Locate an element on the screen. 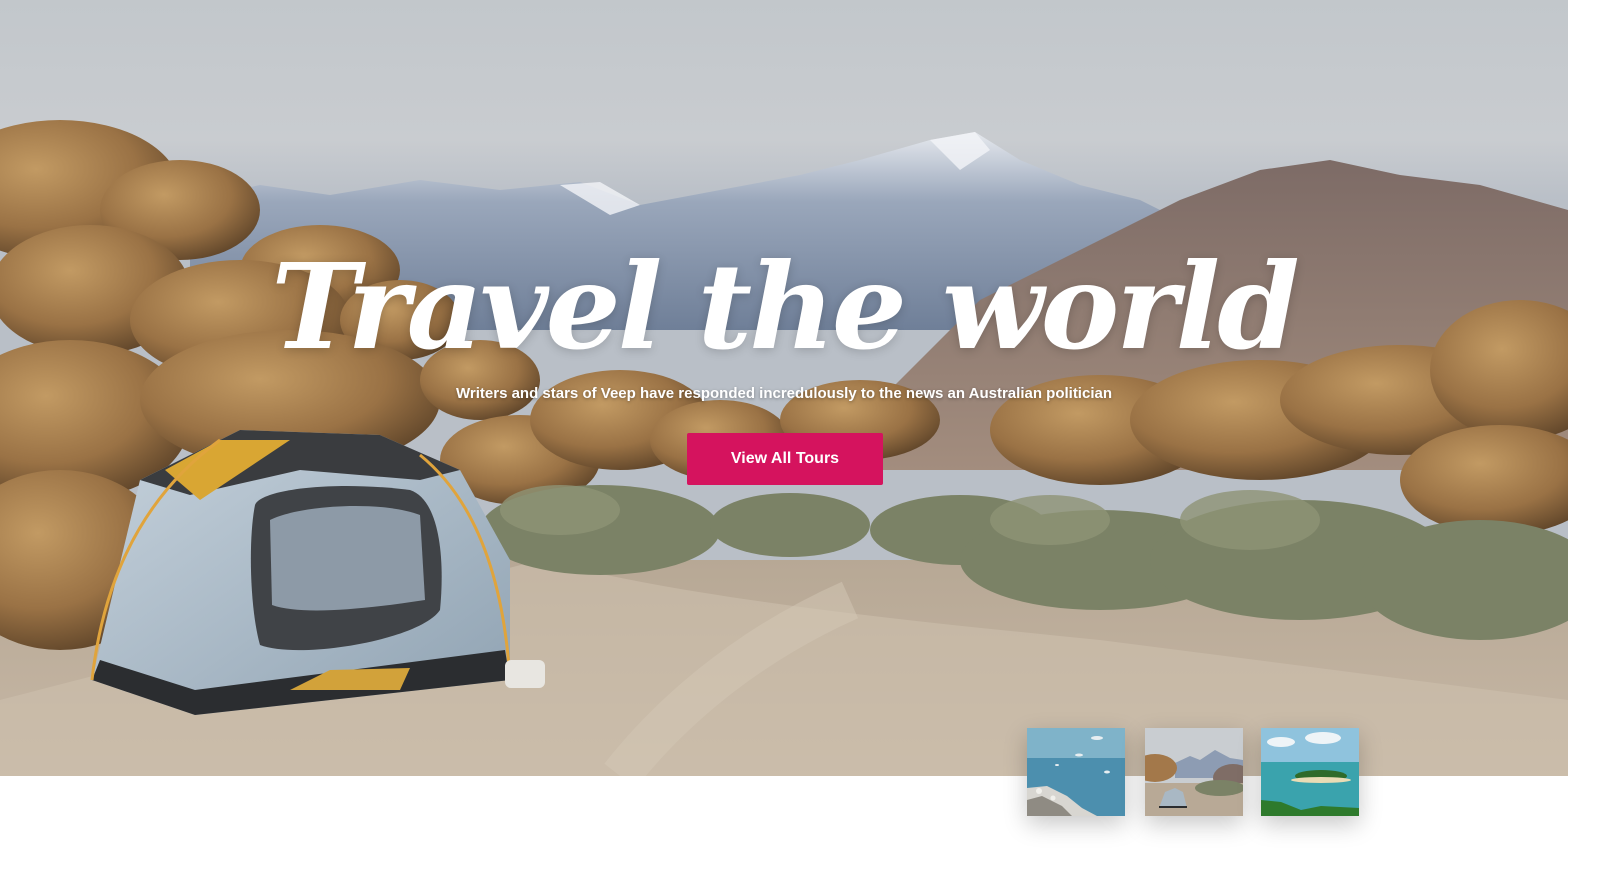 This screenshot has height=888, width=1598. hero-title: Travel the world is located at coordinates (785, 306).